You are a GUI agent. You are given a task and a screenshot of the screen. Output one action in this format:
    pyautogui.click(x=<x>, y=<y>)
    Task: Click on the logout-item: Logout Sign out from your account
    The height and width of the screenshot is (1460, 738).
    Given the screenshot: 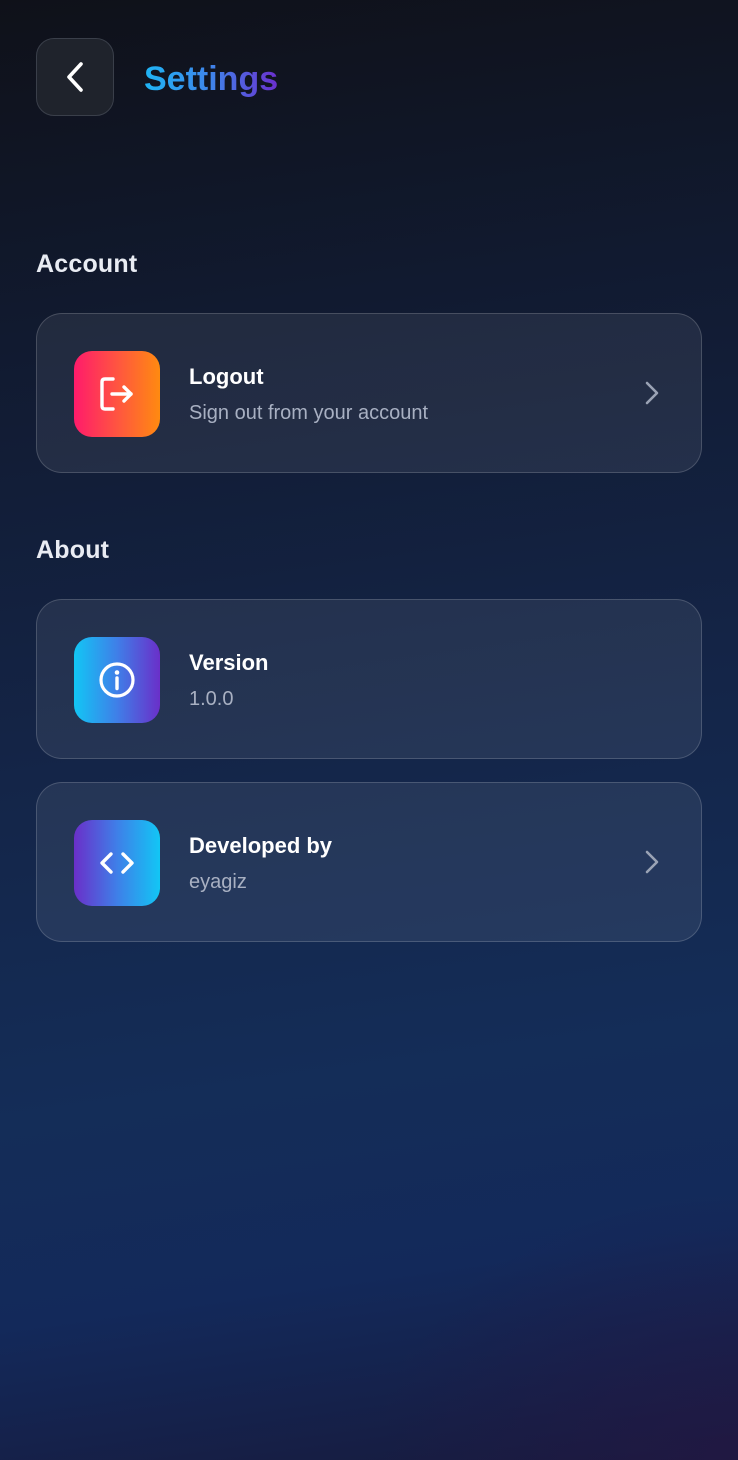 What is the action you would take?
    pyautogui.click(x=369, y=393)
    